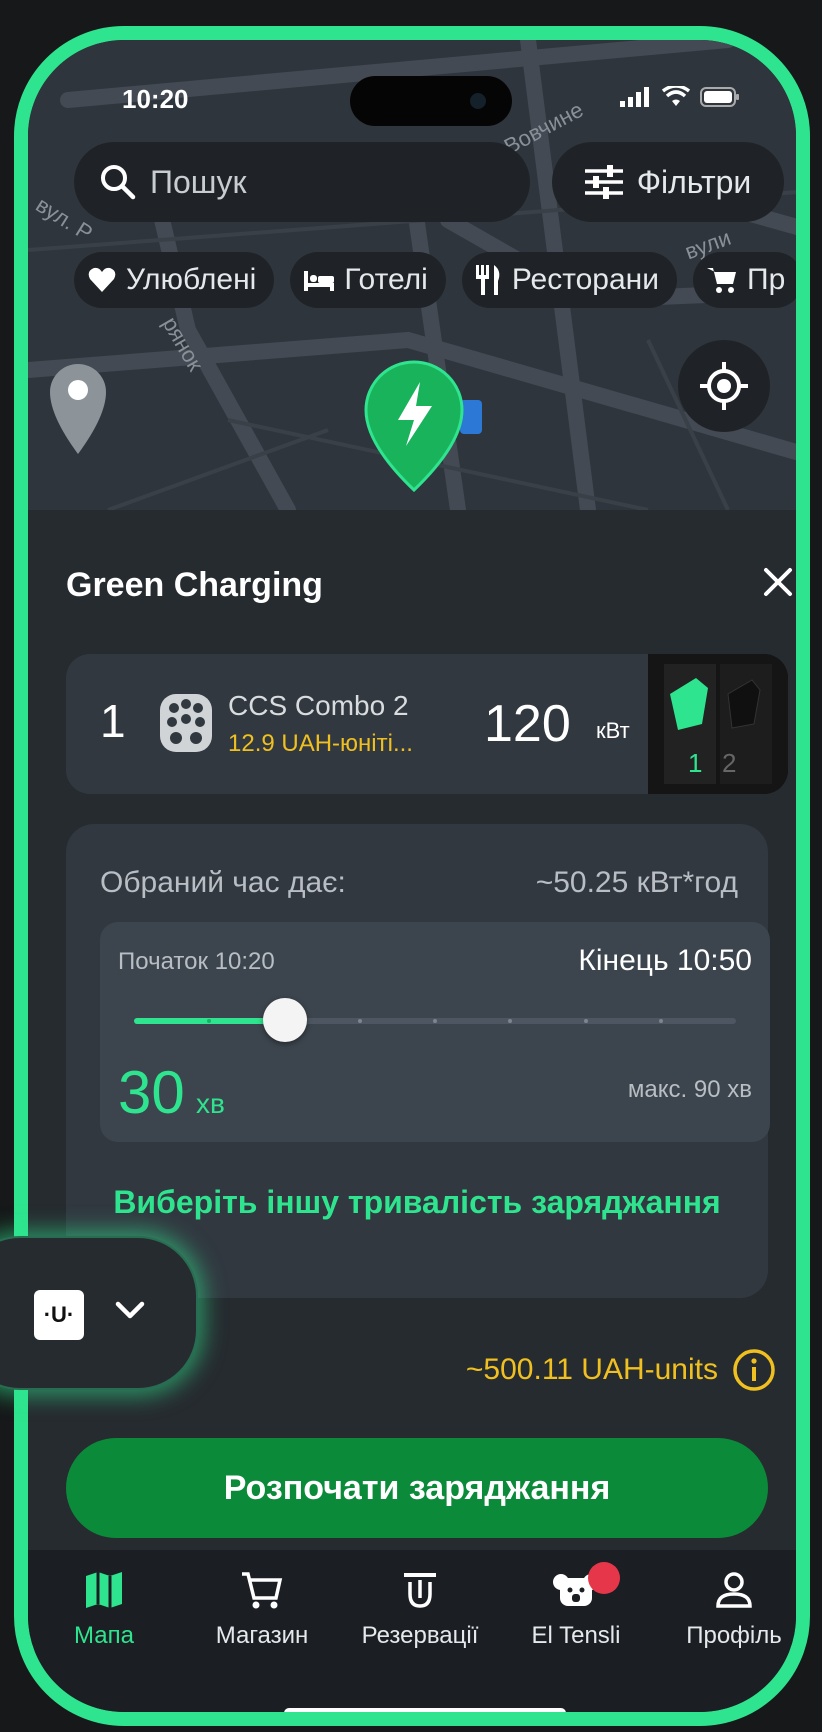 Image resolution: width=822 pixels, height=1732 pixels. What do you see at coordinates (576, 1606) in the screenshot?
I see `tab-el-tensli: El Tensli` at bounding box center [576, 1606].